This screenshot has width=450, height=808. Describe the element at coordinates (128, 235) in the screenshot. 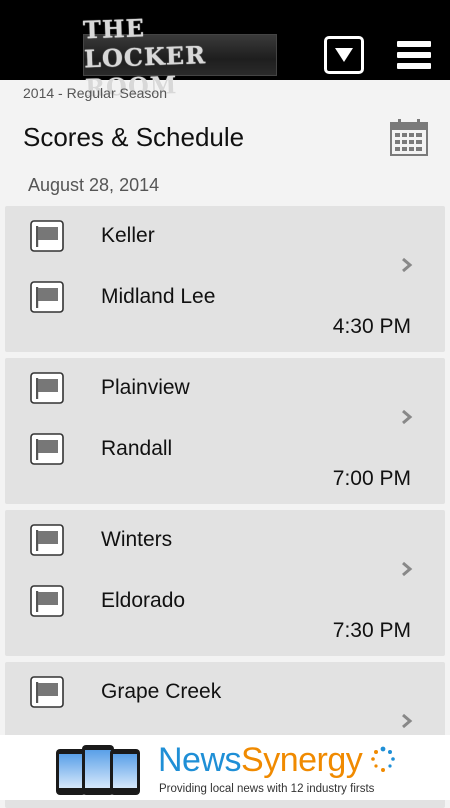

I see `team-name: Keller` at that location.